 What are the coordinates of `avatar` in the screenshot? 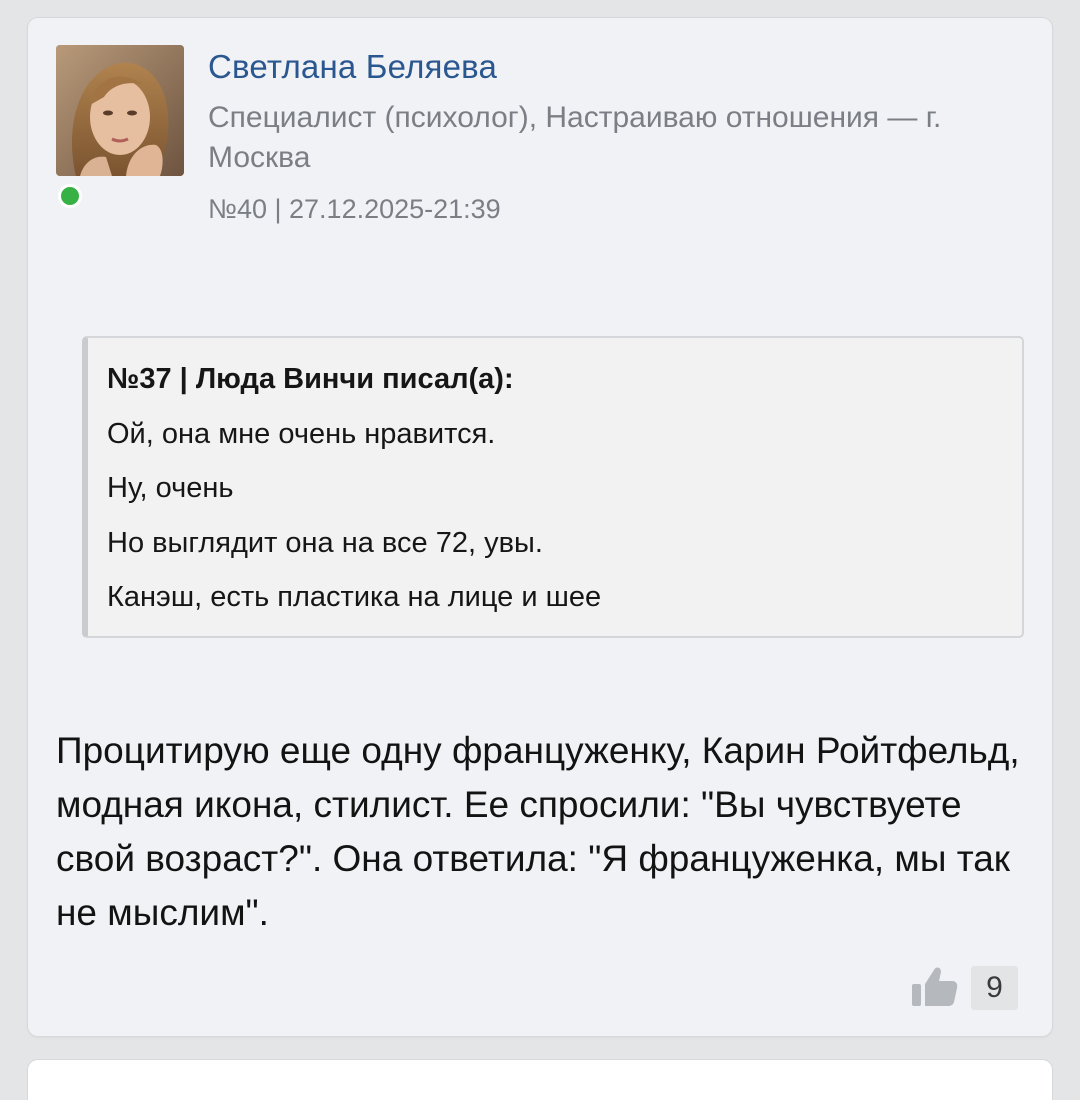 It's located at (120, 110).